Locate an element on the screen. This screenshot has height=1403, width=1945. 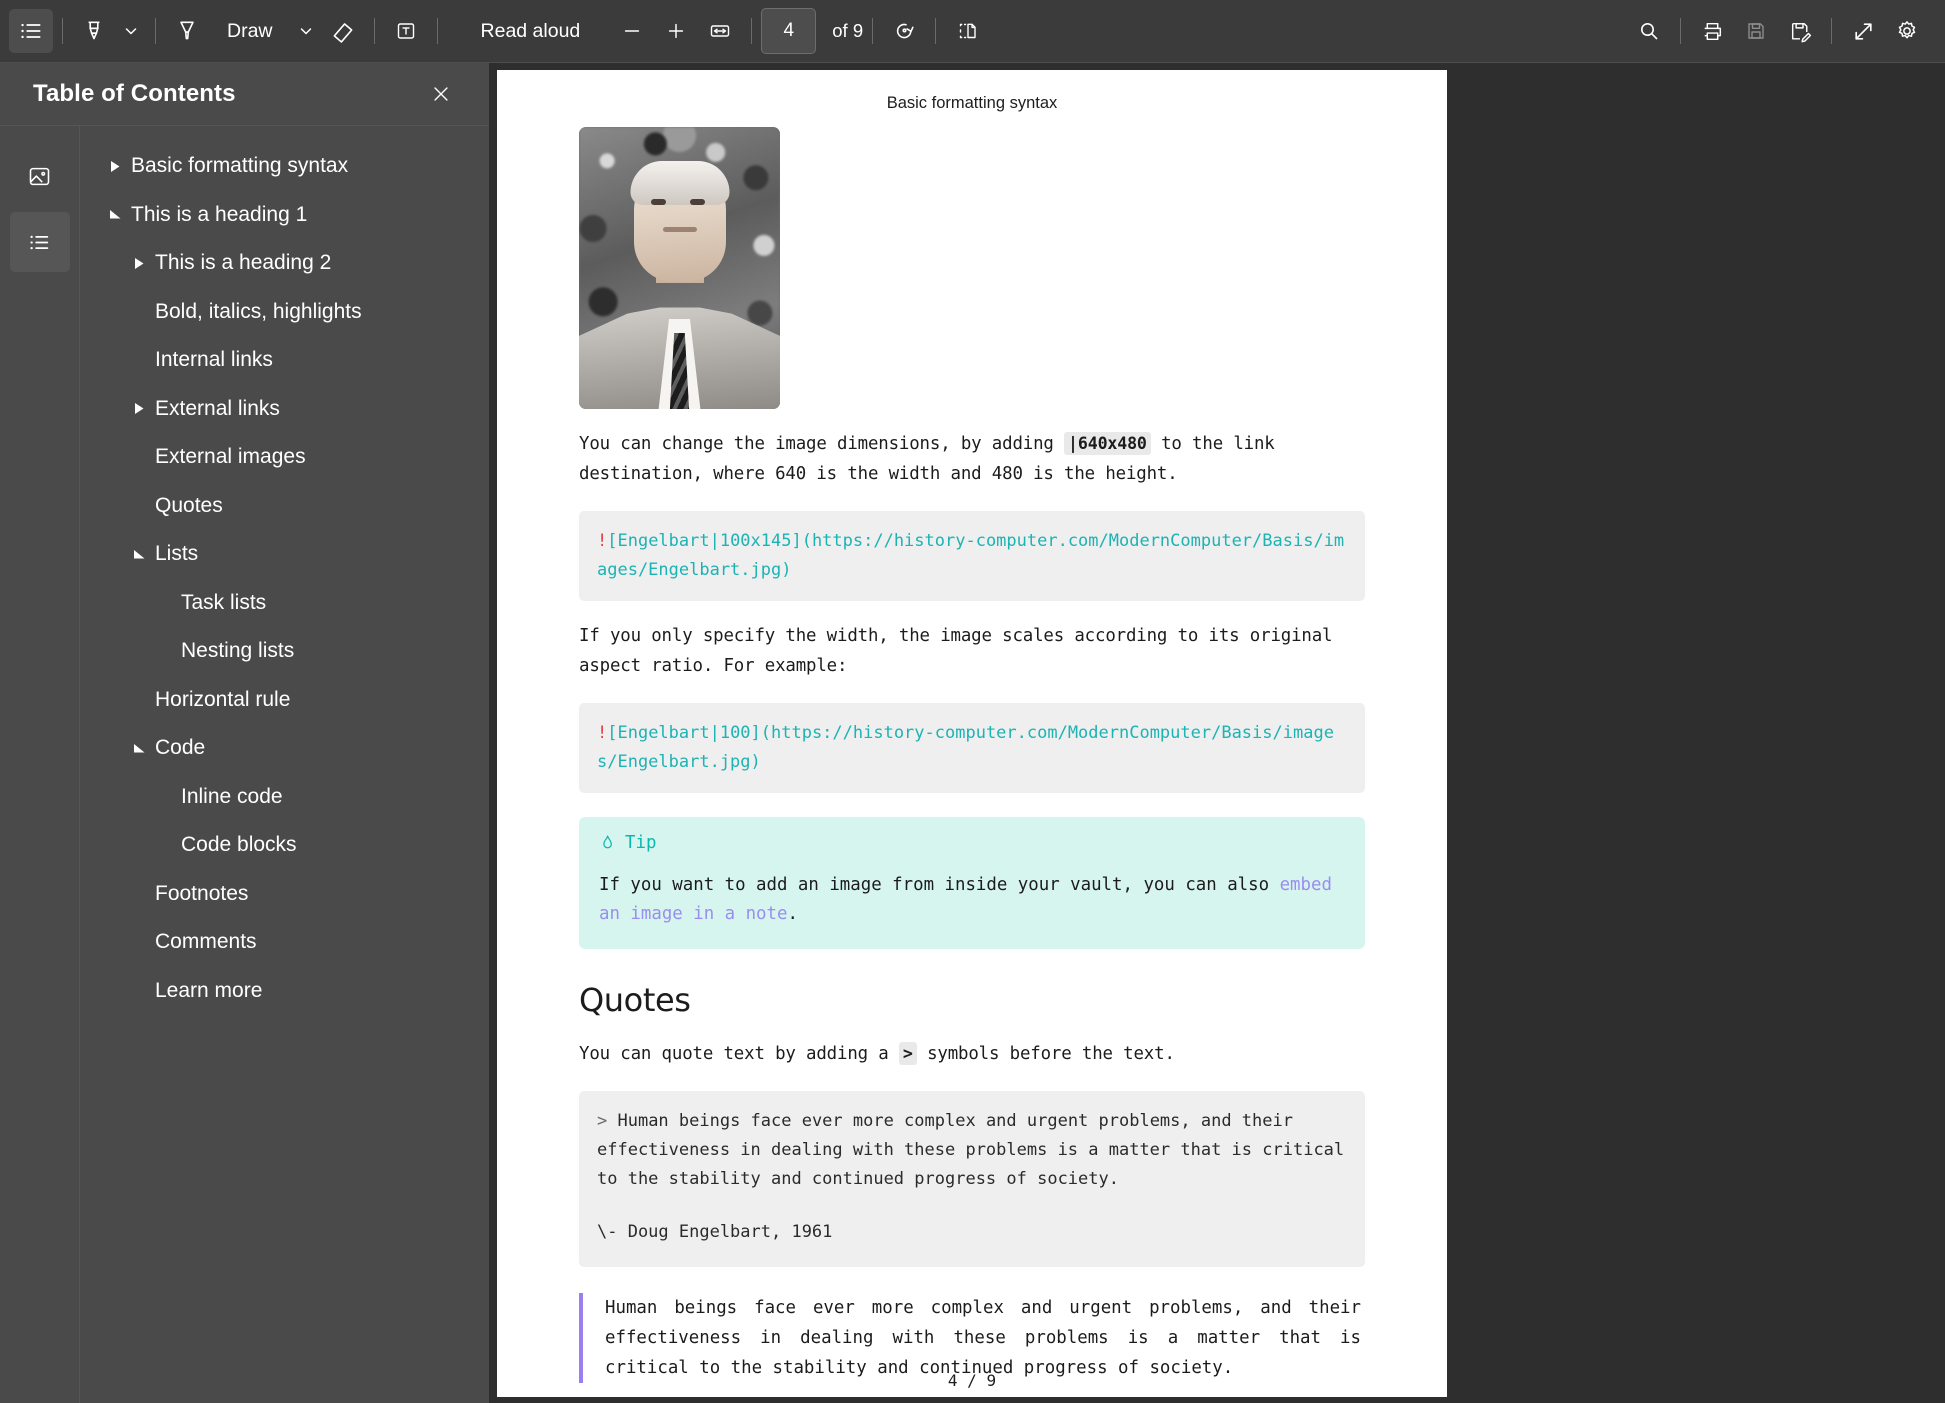
settings-button is located at coordinates (1907, 31).